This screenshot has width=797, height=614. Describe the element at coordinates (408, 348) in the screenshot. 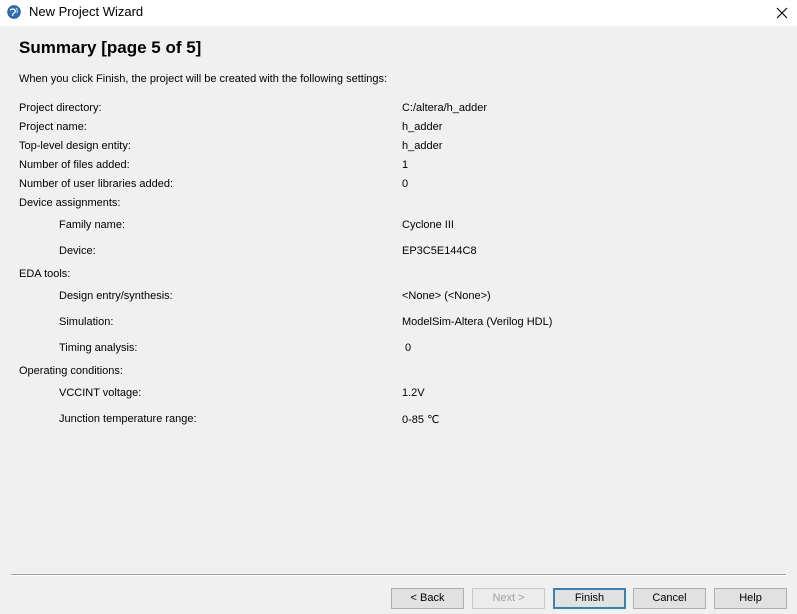

I see `timing-analysis-value: 0` at that location.